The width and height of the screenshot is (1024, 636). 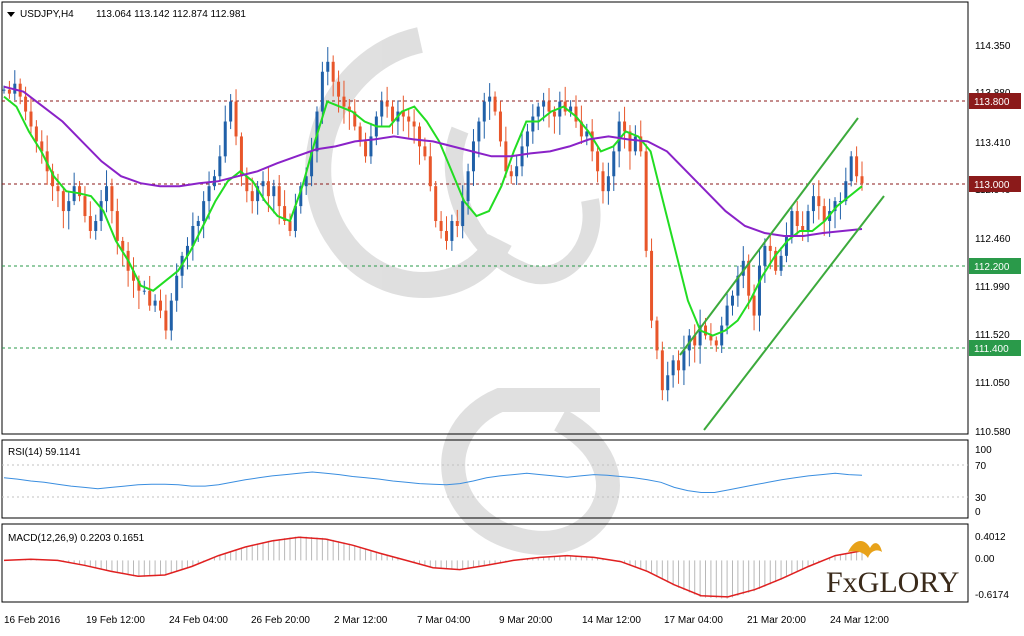 What do you see at coordinates (198, 620) in the screenshot?
I see `time-tick: 24 Feb 04:00` at bounding box center [198, 620].